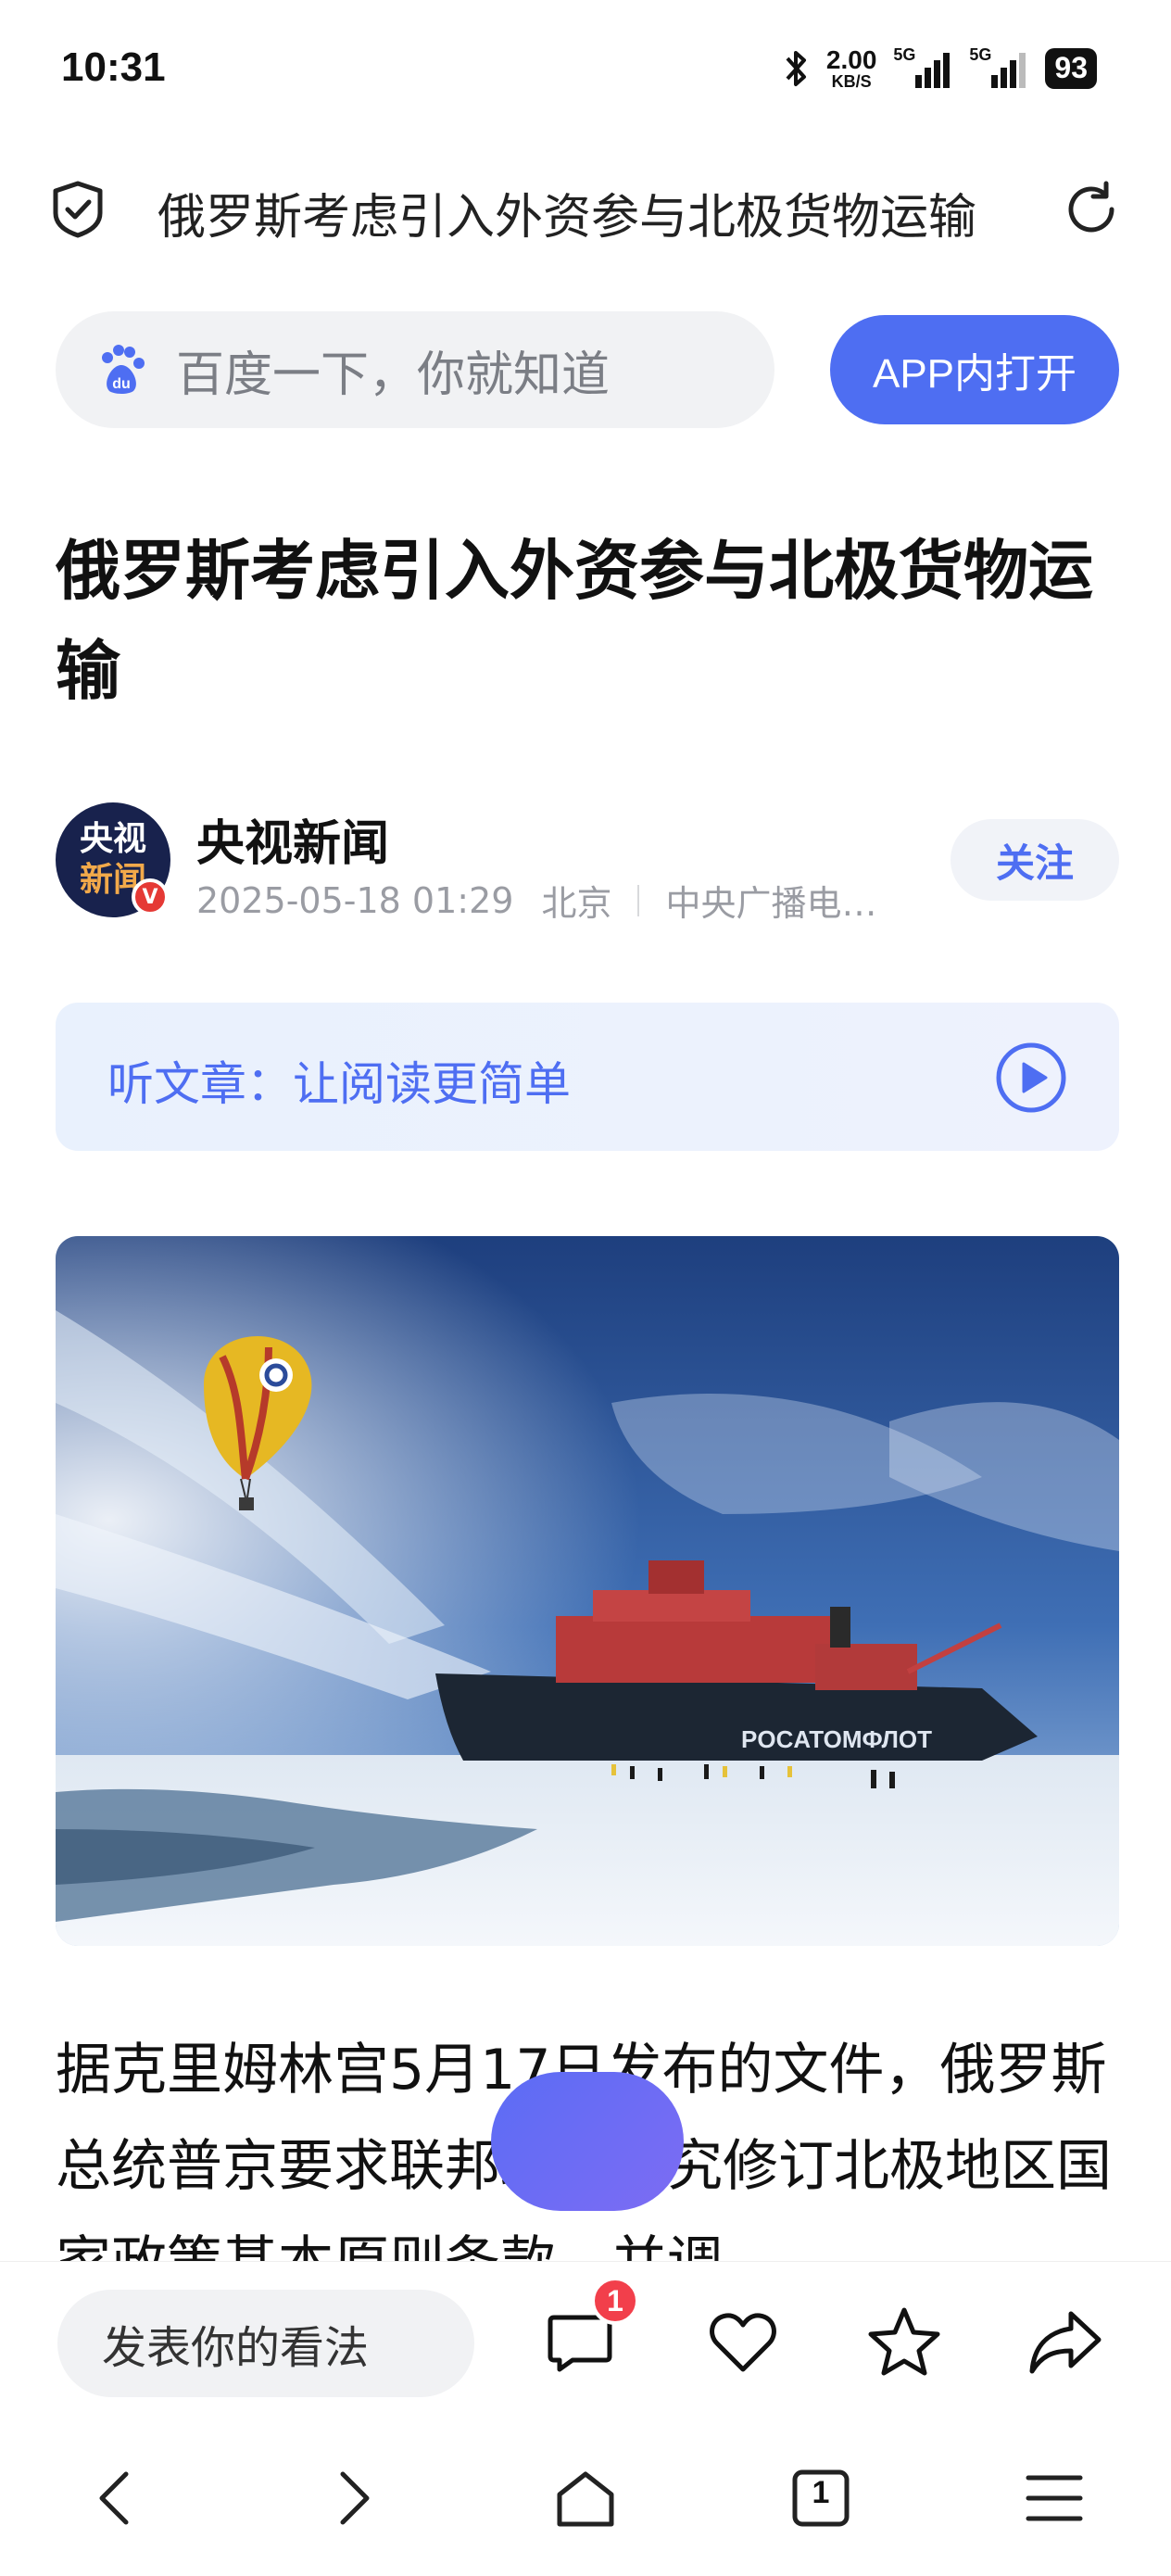 The height and width of the screenshot is (2576, 1171). What do you see at coordinates (851, 68) in the screenshot?
I see `network-speed: 2.00 KB/S` at bounding box center [851, 68].